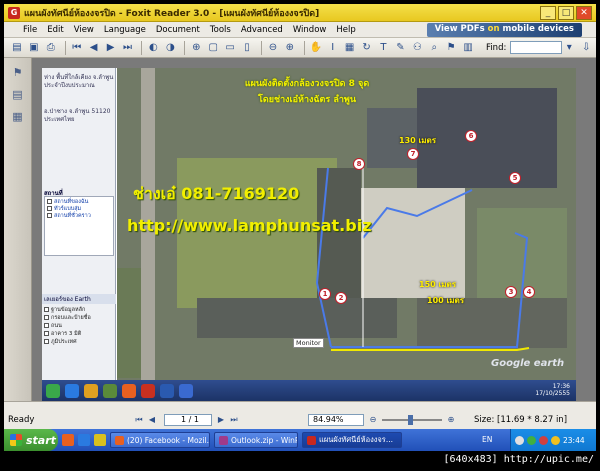 This screenshot has width=600, height=471. Describe the element at coordinates (34, 48) in the screenshot. I see `save-icon: ▣` at that location.